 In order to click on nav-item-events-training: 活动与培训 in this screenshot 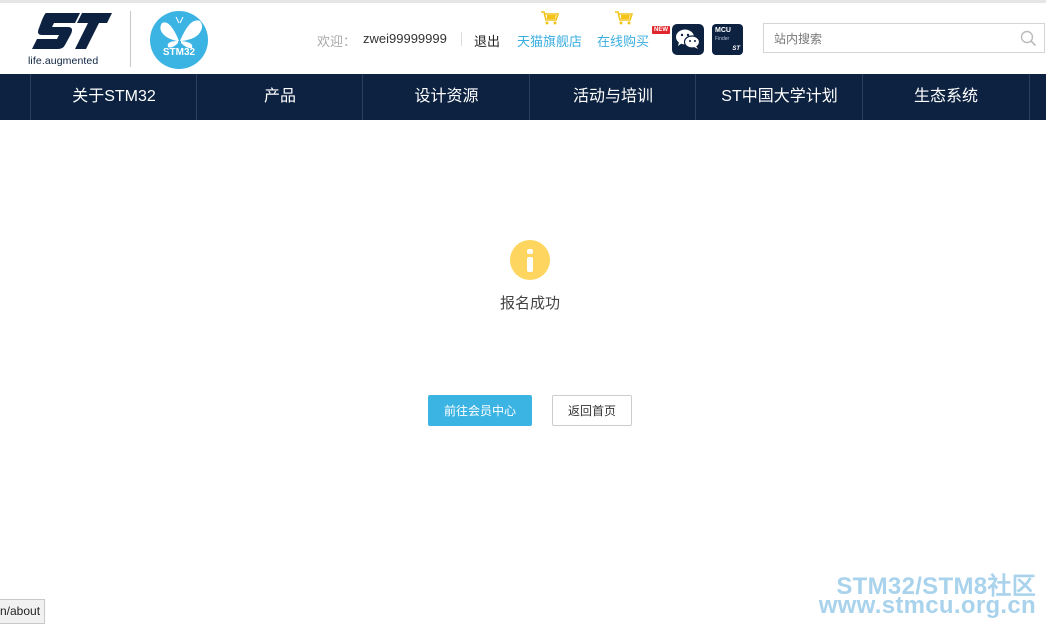, I will do `click(612, 97)`.